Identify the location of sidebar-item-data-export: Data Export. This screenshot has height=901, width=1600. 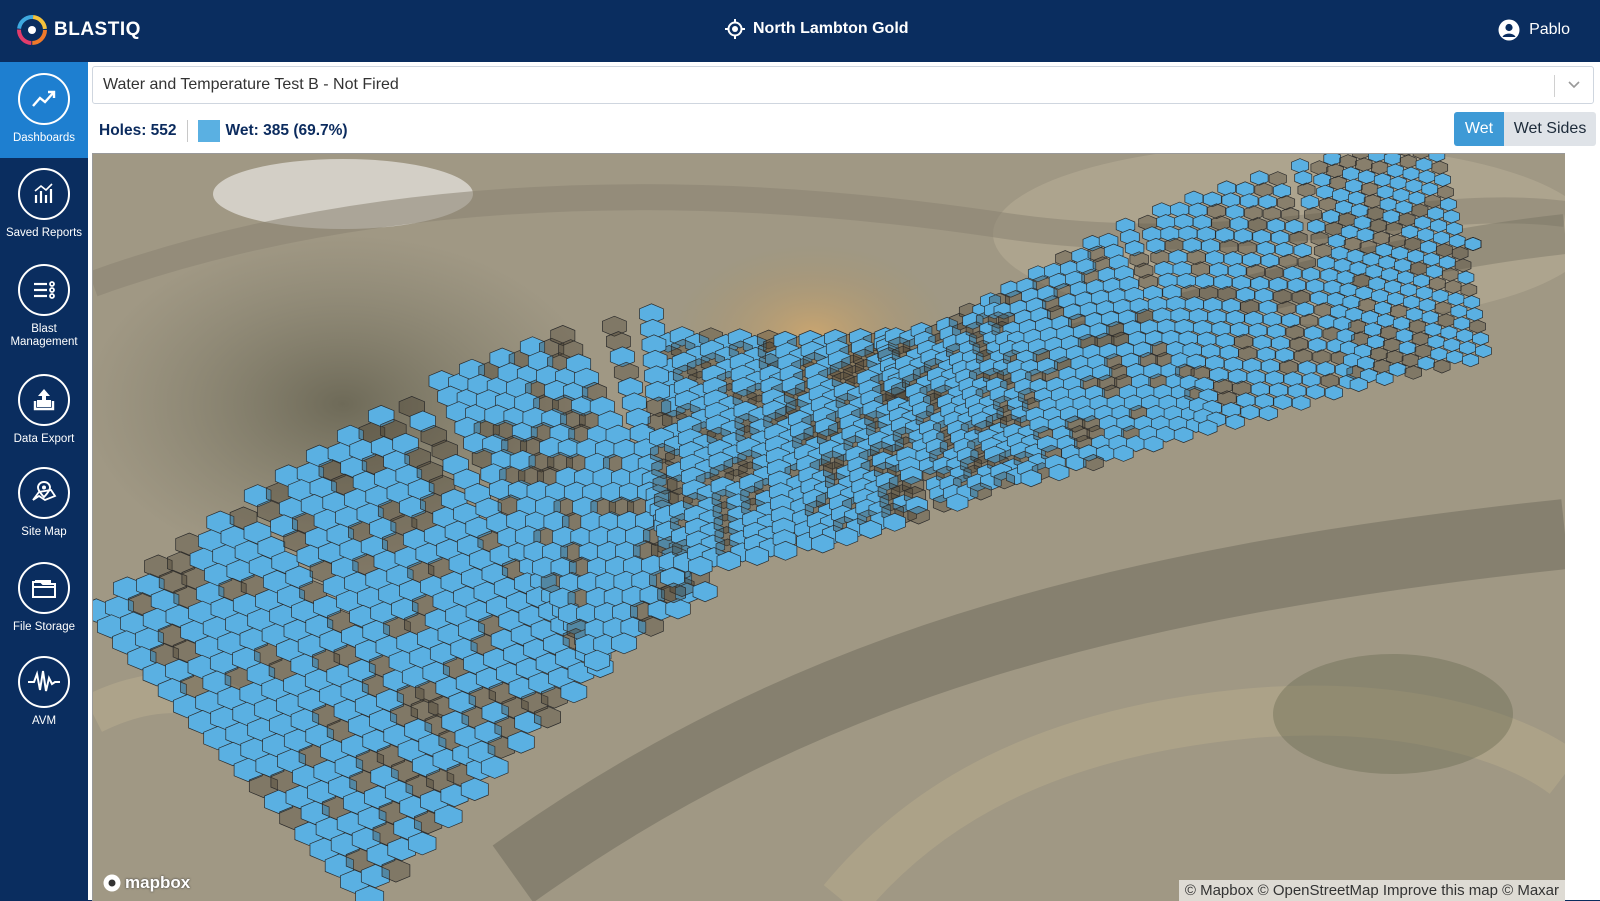
(44, 410).